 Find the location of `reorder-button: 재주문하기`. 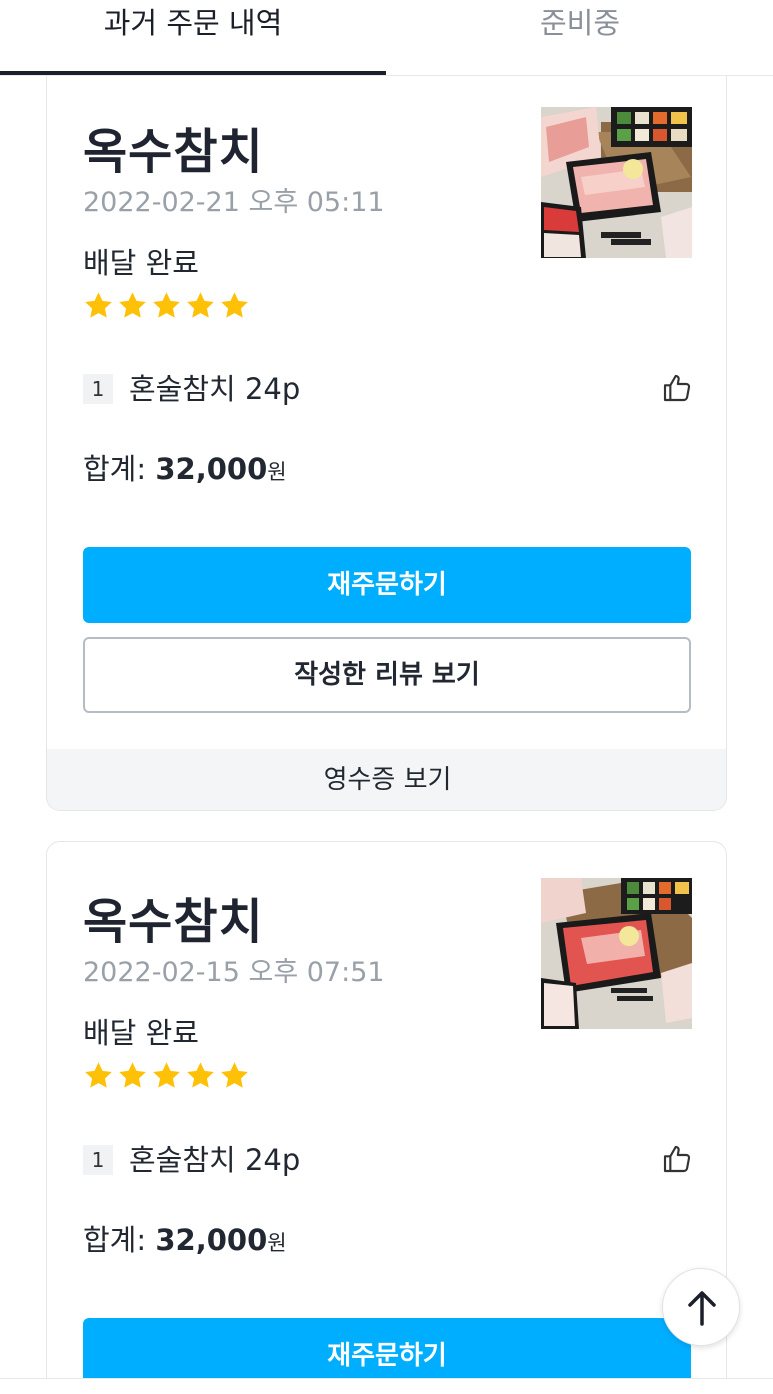

reorder-button: 재주문하기 is located at coordinates (387, 585).